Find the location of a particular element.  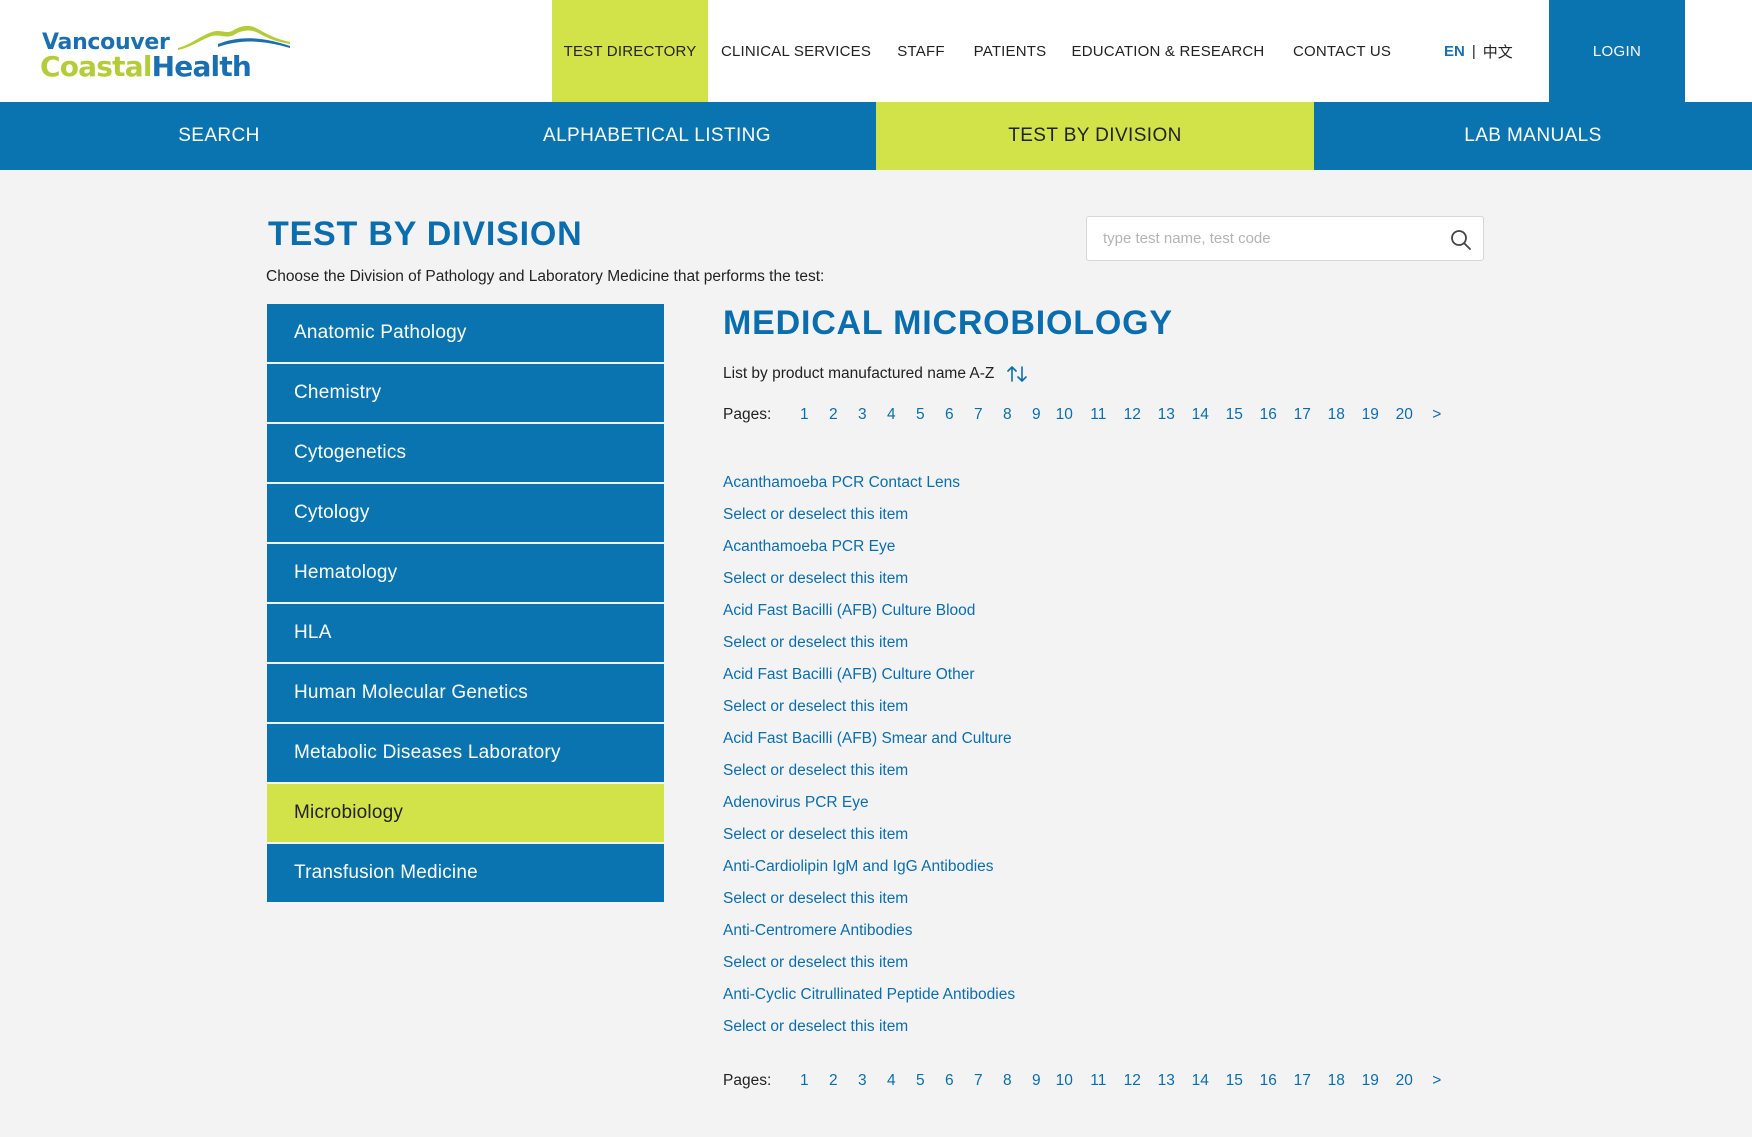

test-link: Acanthamoeba PCR Contact Lens is located at coordinates (869, 483).